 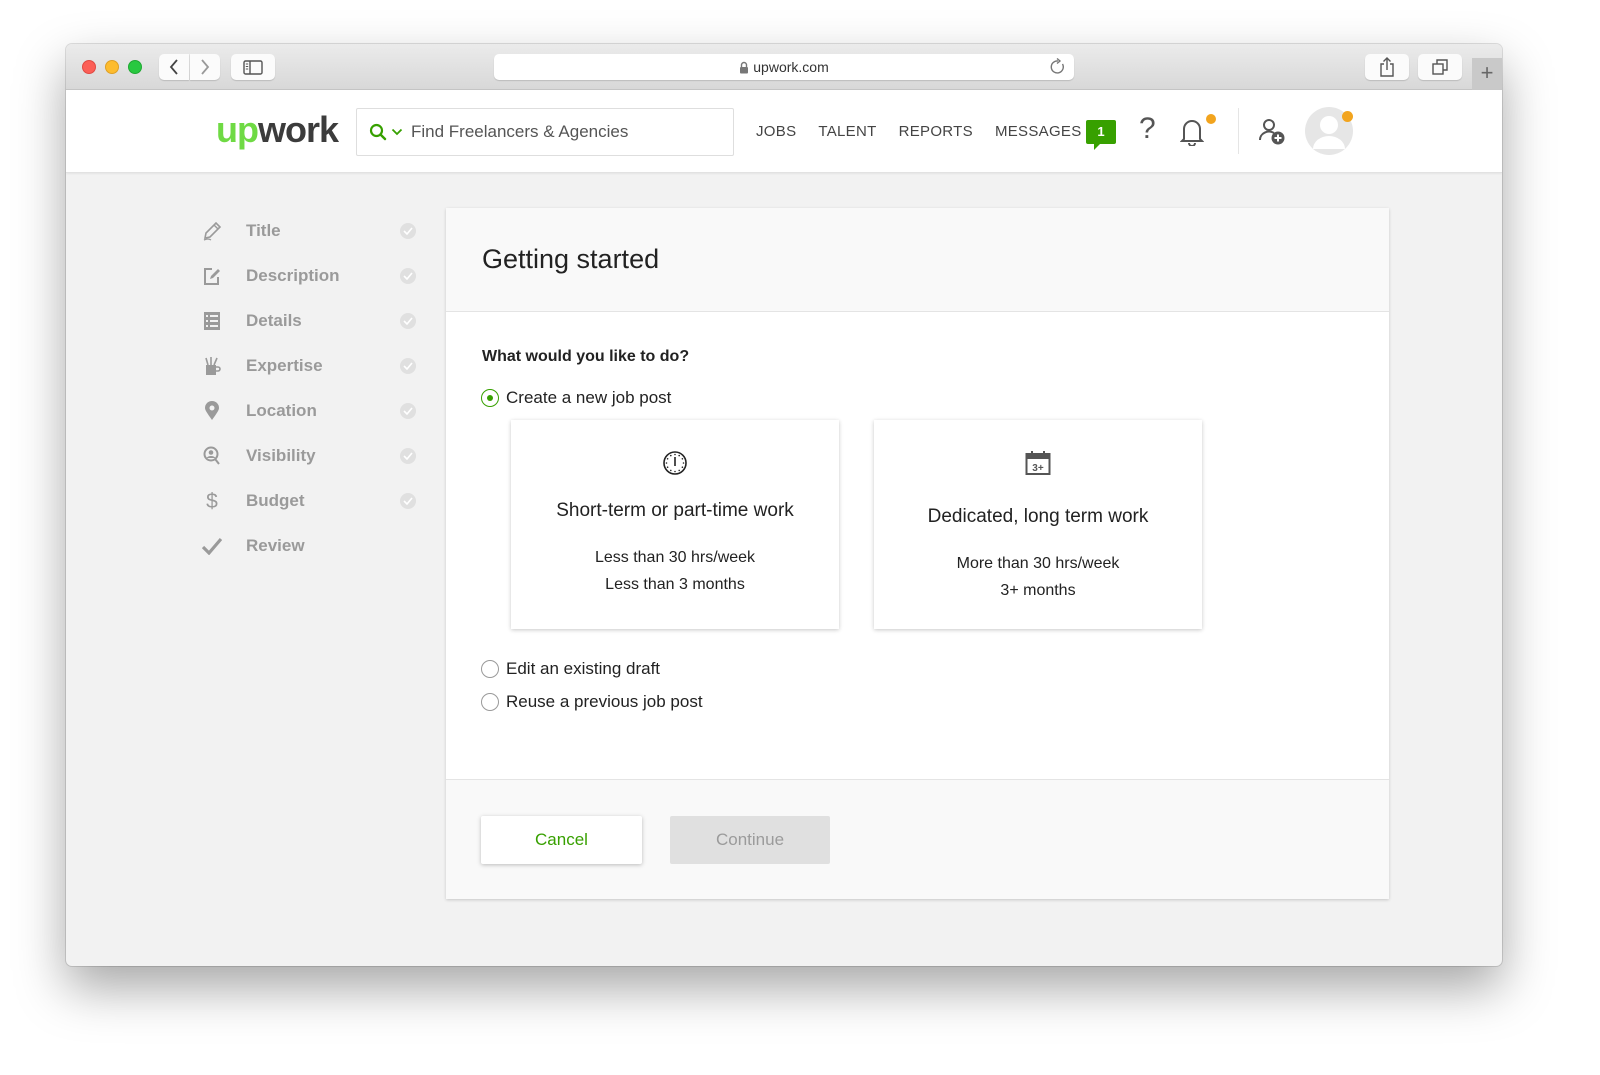 I want to click on page-title: Getting started, so click(x=571, y=259).